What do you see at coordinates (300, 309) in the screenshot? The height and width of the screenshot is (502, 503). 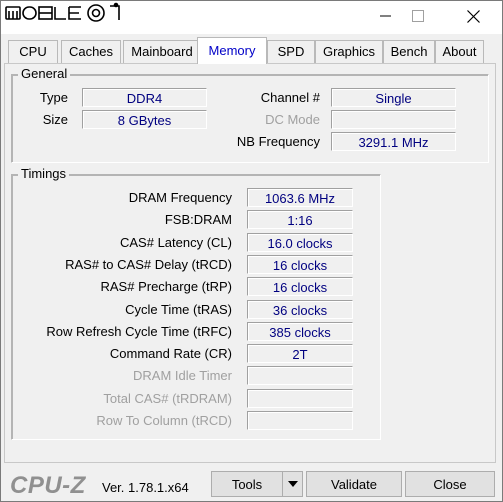 I see `timing-value: 36 clocks` at bounding box center [300, 309].